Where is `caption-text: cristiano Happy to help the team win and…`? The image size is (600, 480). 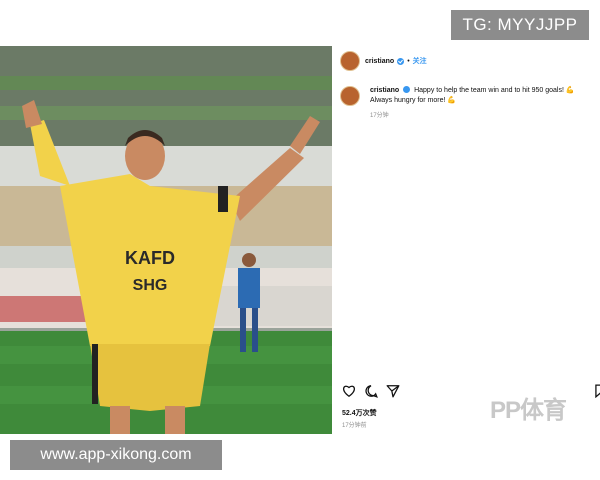 caption-text: cristiano Happy to help the team win and… is located at coordinates (483, 96).